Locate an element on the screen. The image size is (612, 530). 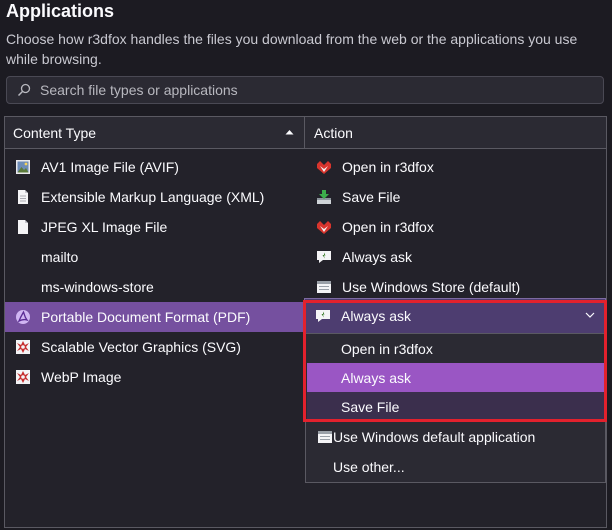
content-type-label: AV1 Image File (AVIF) is located at coordinates (110, 167).